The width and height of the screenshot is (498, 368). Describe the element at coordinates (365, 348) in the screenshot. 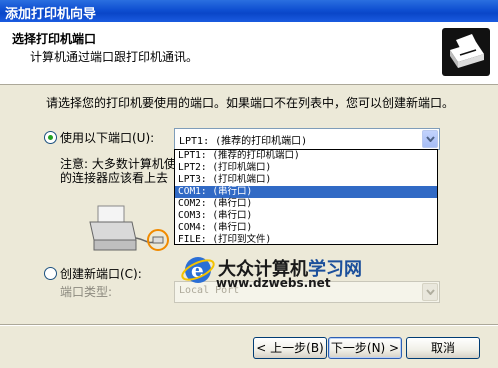

I see `next-button: 下一步(N) >` at that location.